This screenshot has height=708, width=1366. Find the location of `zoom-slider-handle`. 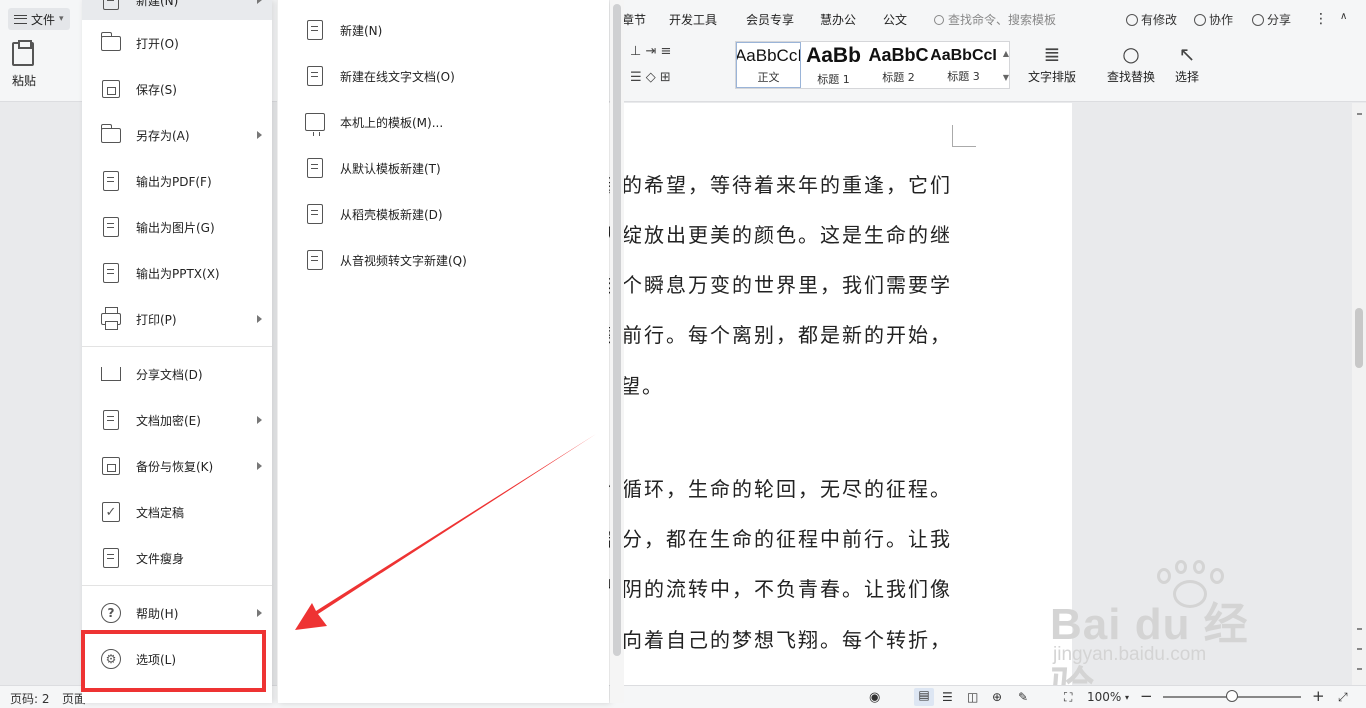

zoom-slider-handle is located at coordinates (1232, 696).